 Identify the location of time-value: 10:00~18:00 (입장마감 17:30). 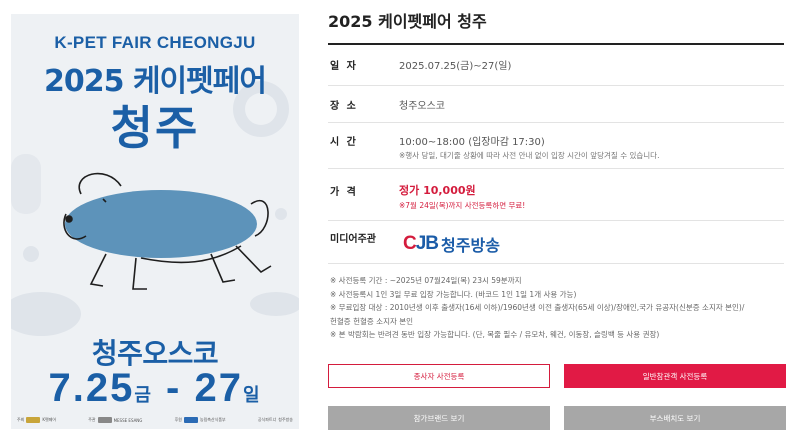
(472, 142).